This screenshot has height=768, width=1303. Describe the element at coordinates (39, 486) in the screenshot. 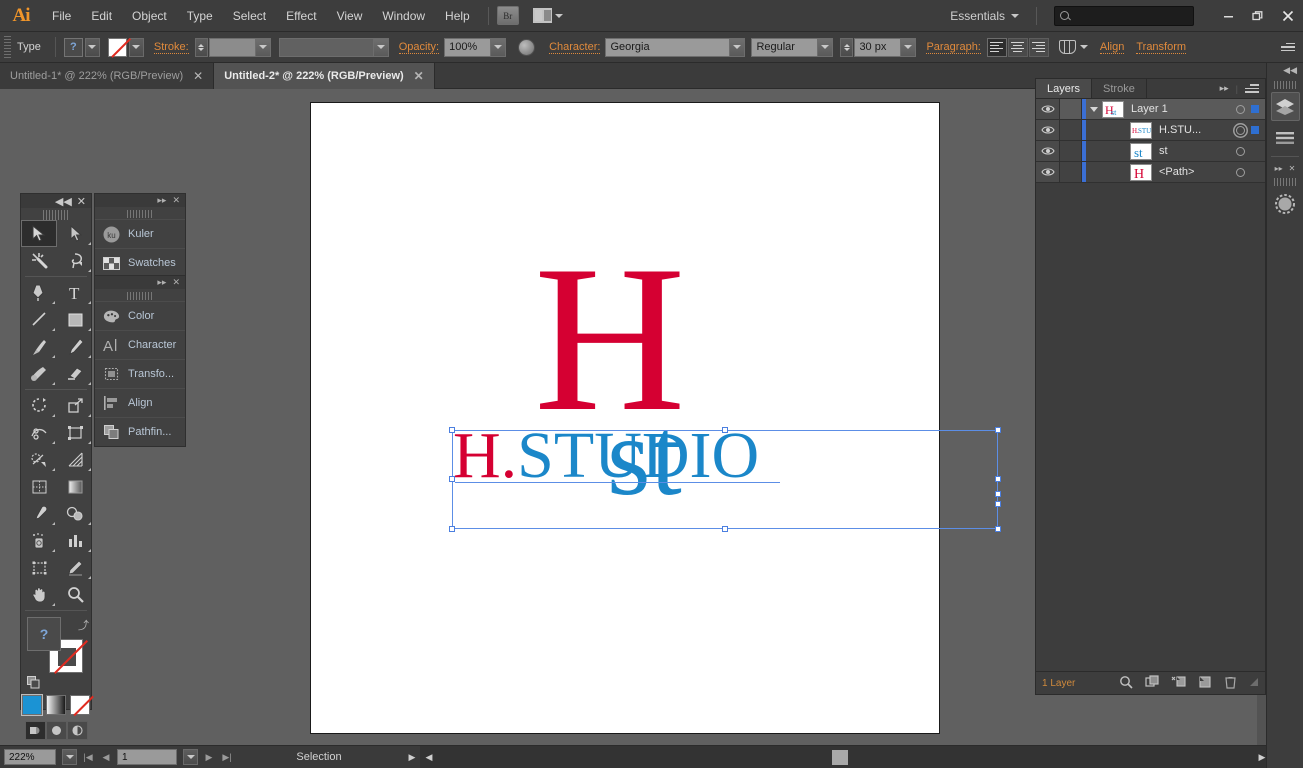

I see `mesh-tool` at that location.